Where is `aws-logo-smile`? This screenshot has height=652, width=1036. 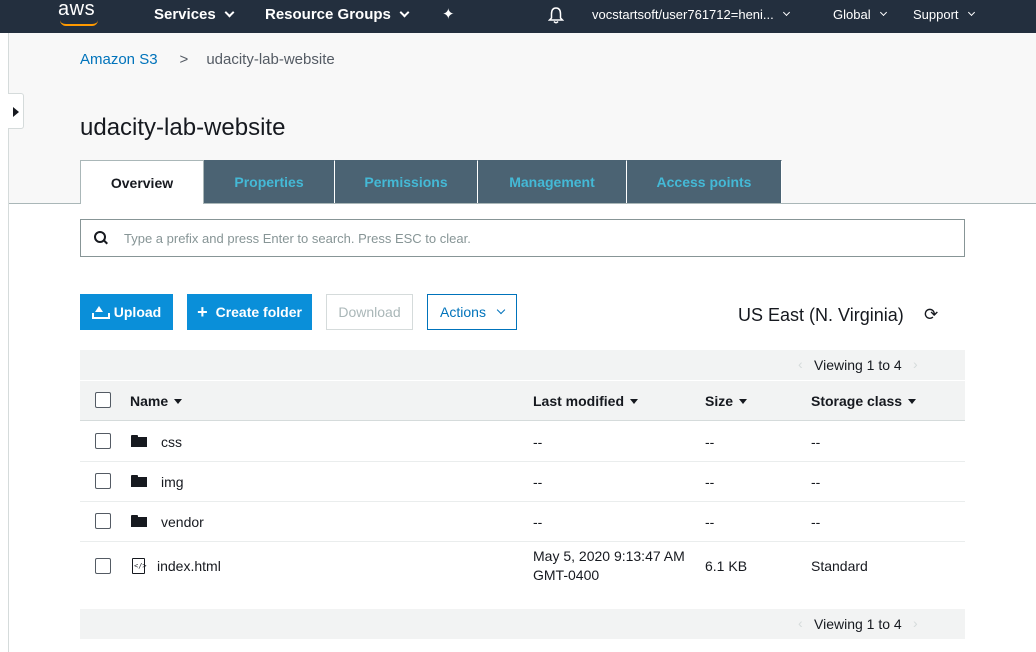 aws-logo-smile is located at coordinates (79, 23).